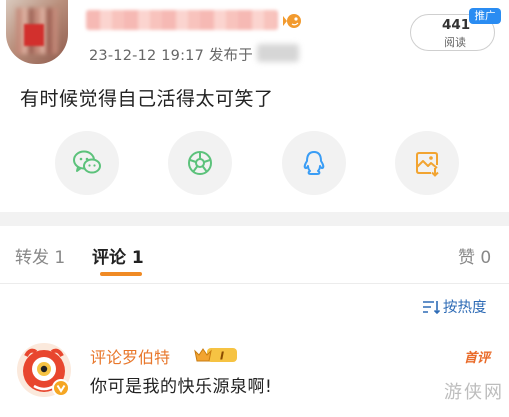 Image resolution: width=509 pixels, height=417 pixels. What do you see at coordinates (171, 56) in the screenshot?
I see `post-meta: 23-12-12 19:17 发布于` at bounding box center [171, 56].